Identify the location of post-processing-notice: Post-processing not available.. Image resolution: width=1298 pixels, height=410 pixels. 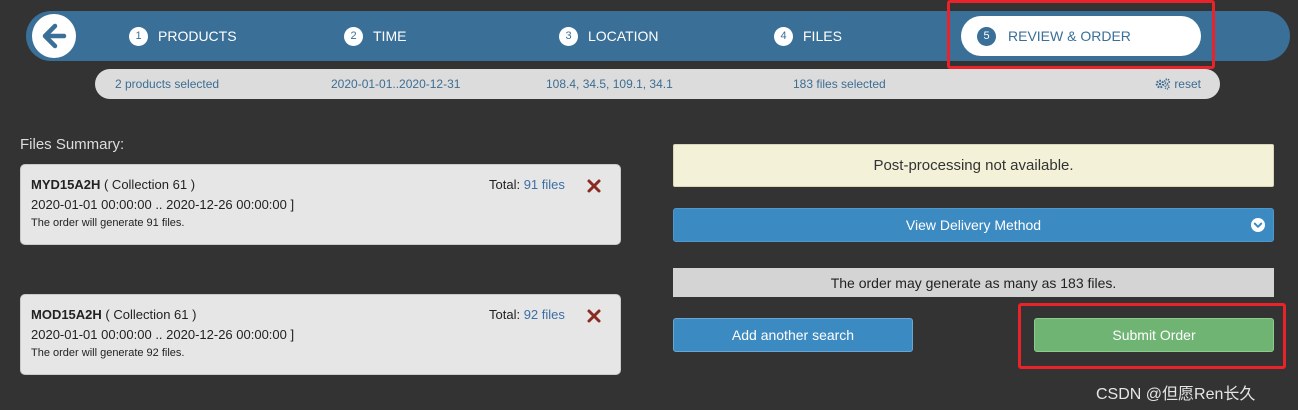
(973, 165).